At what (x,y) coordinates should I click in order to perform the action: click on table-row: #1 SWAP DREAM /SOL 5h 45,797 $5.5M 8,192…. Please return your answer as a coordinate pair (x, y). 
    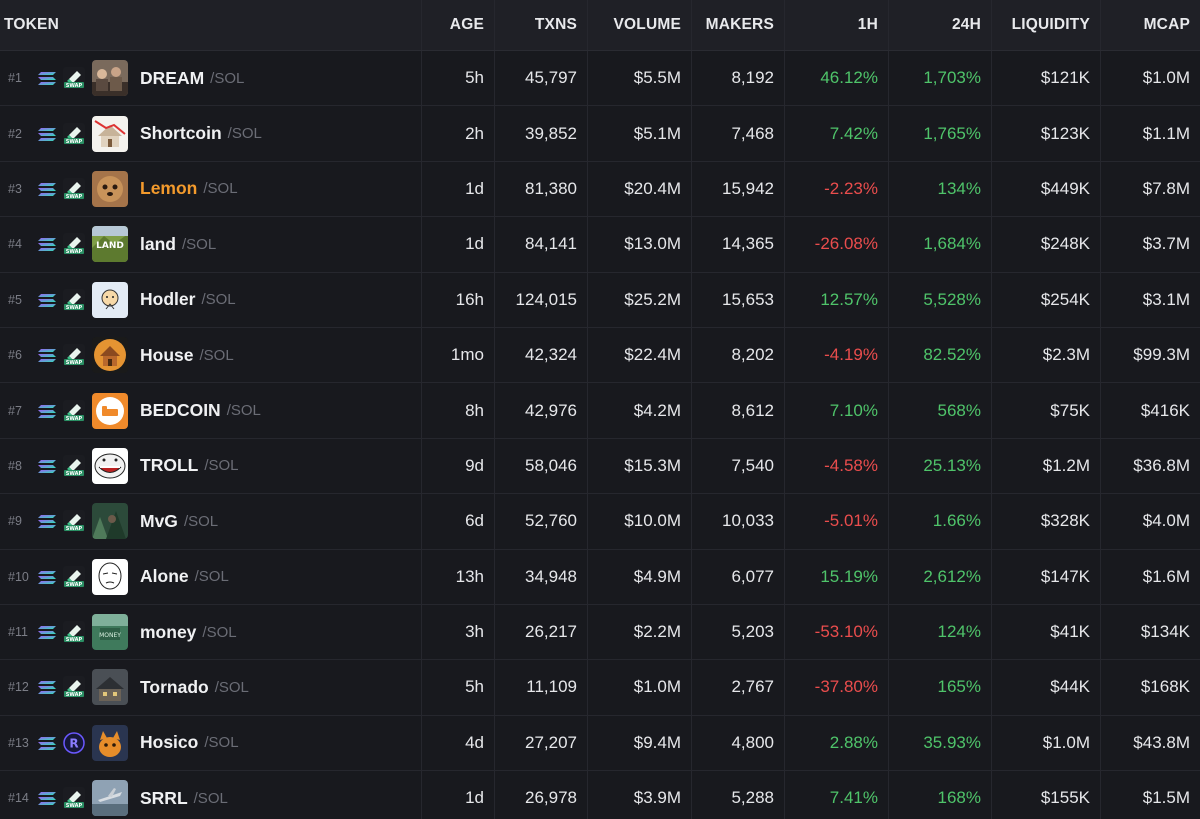
    Looking at the image, I should click on (600, 79).